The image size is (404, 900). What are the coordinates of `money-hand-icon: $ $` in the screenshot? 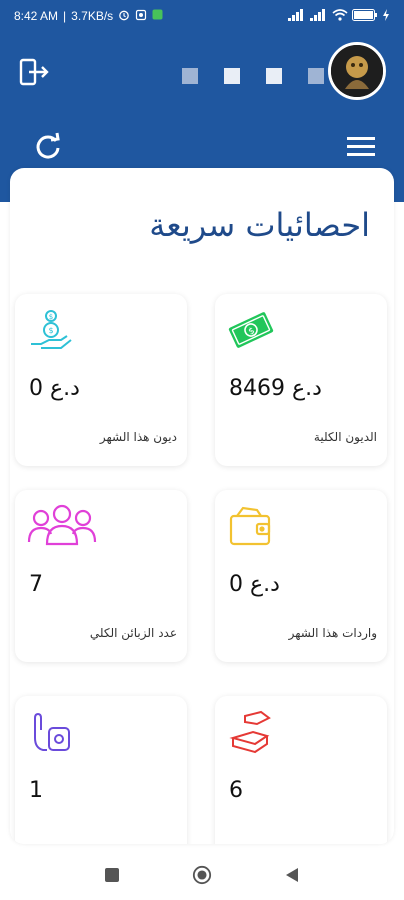 It's located at (51, 330).